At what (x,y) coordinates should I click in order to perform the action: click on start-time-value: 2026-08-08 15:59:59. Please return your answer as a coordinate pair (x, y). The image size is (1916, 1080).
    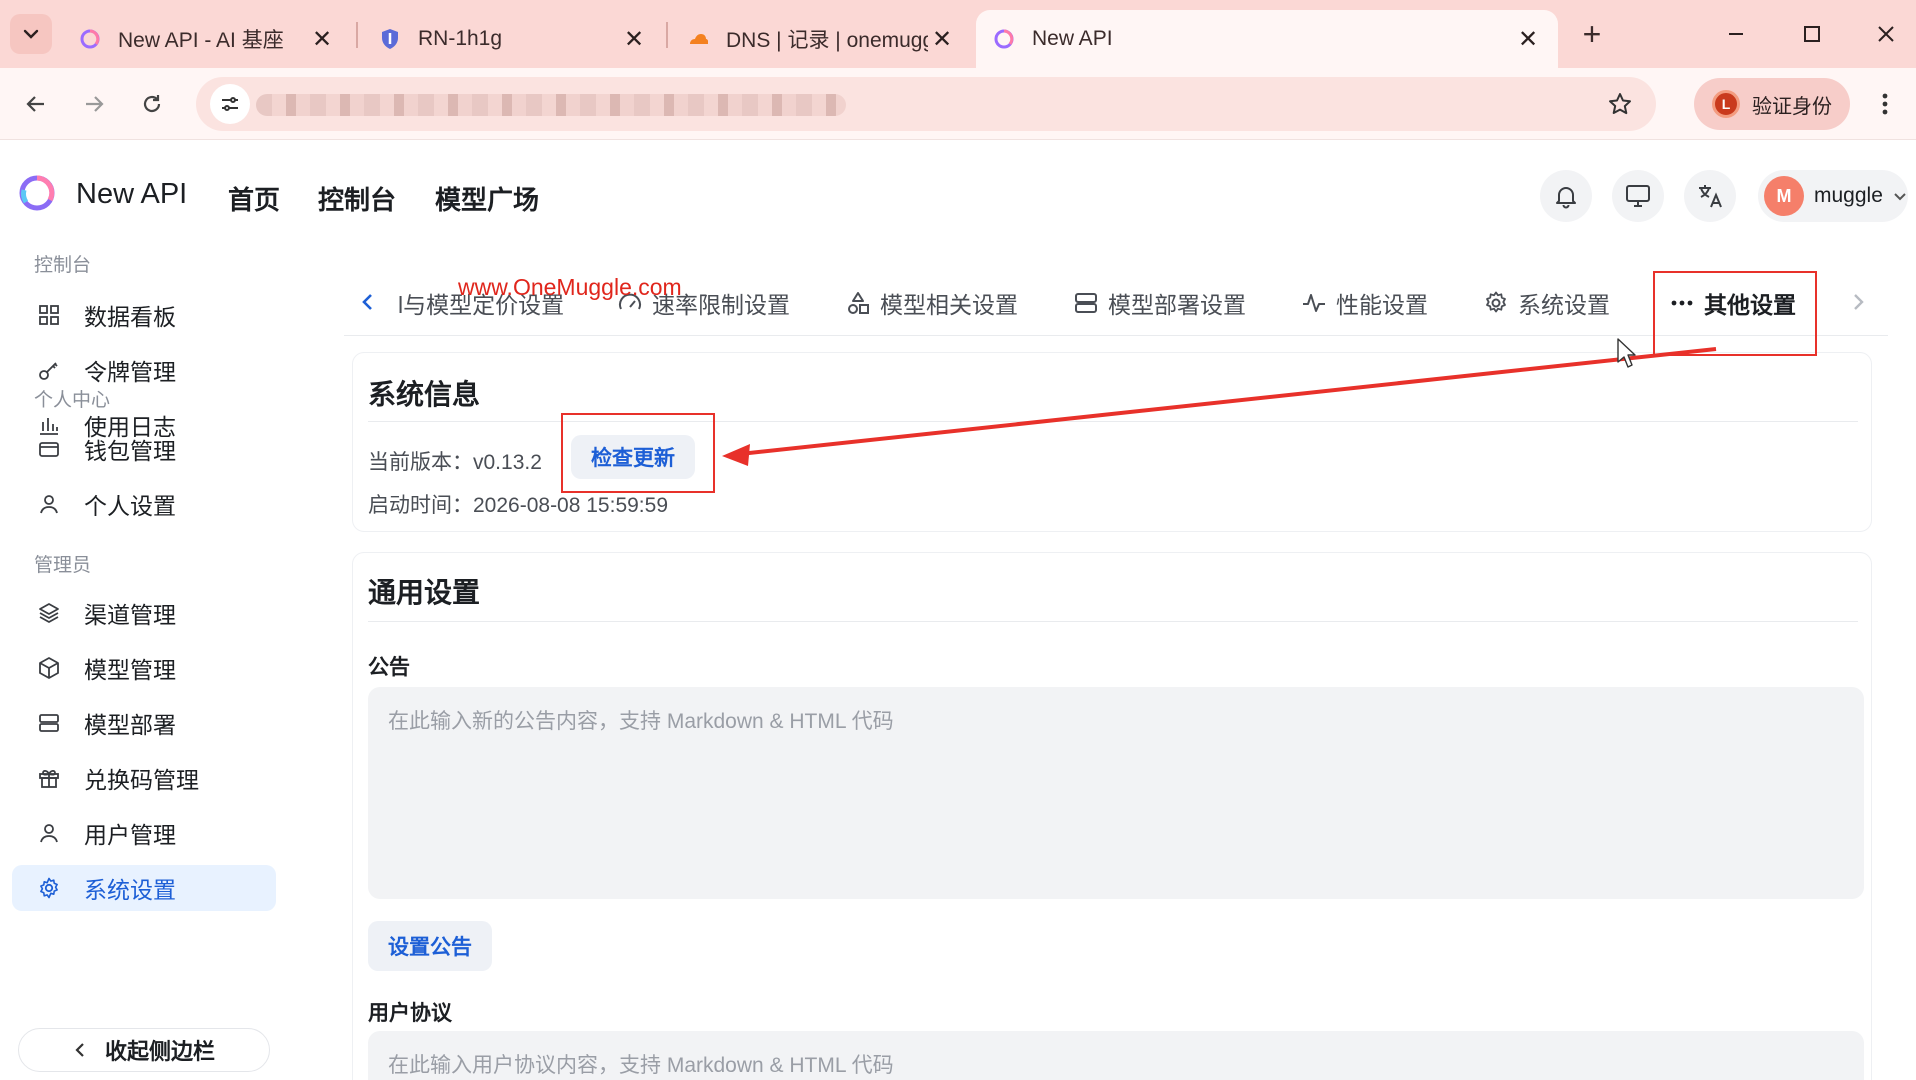
    Looking at the image, I should click on (570, 505).